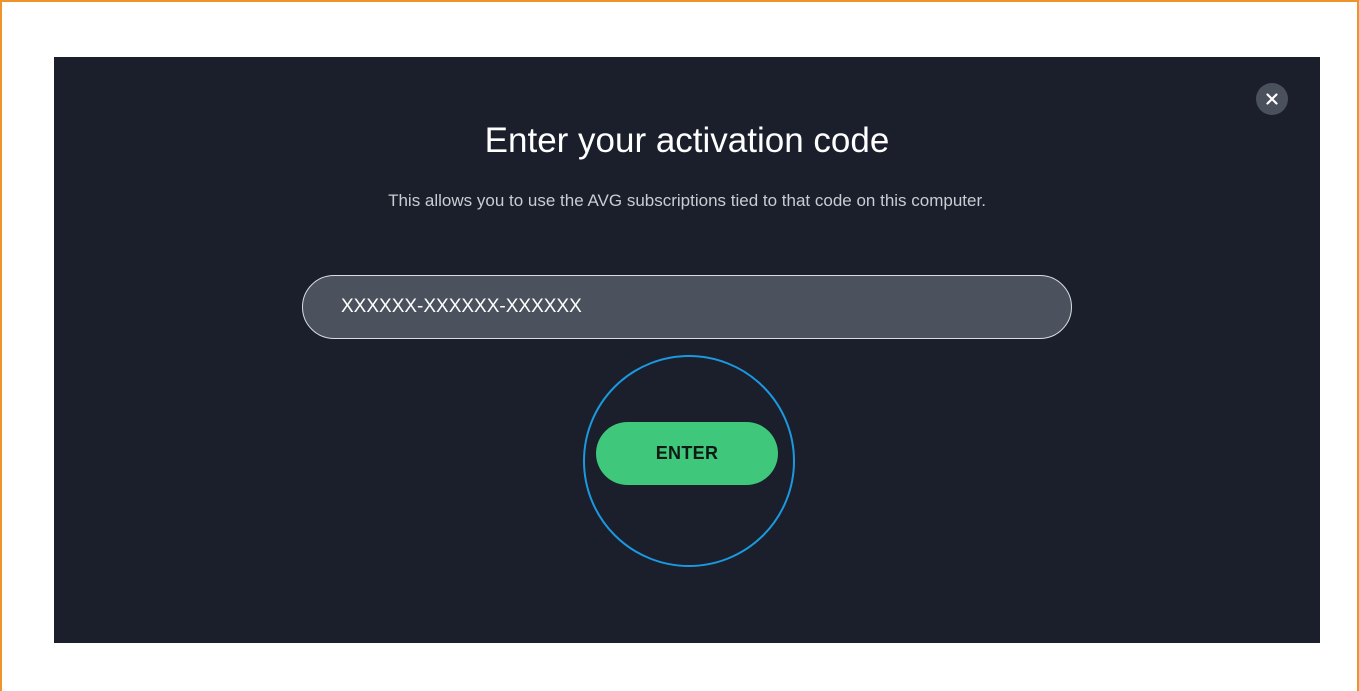  Describe the element at coordinates (687, 140) in the screenshot. I see `dialog-title: Enter your activation code` at that location.